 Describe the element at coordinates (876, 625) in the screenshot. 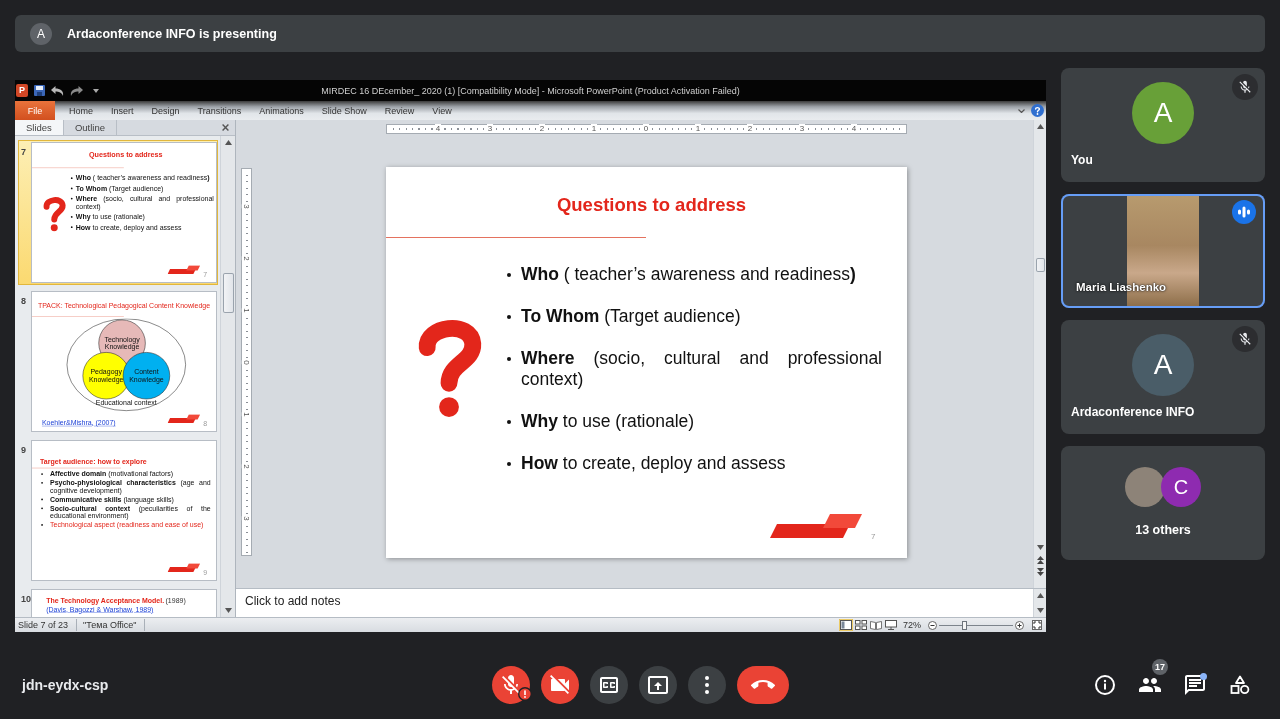

I see `reading-view-icon` at that location.